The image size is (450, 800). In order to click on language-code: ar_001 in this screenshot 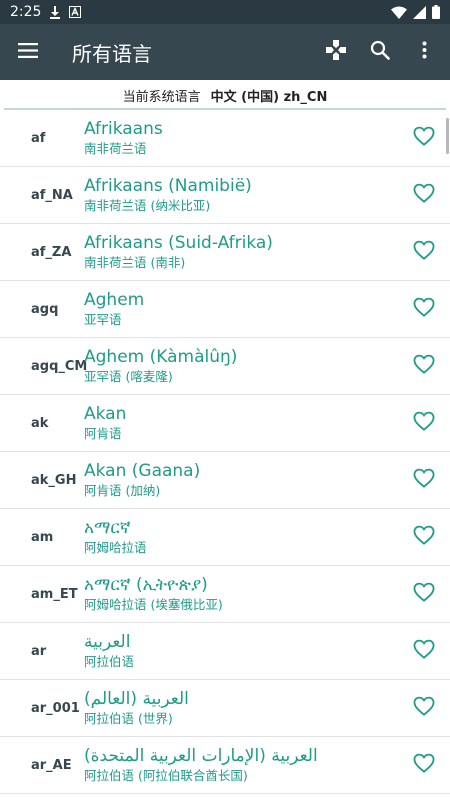, I will do `click(55, 708)`.